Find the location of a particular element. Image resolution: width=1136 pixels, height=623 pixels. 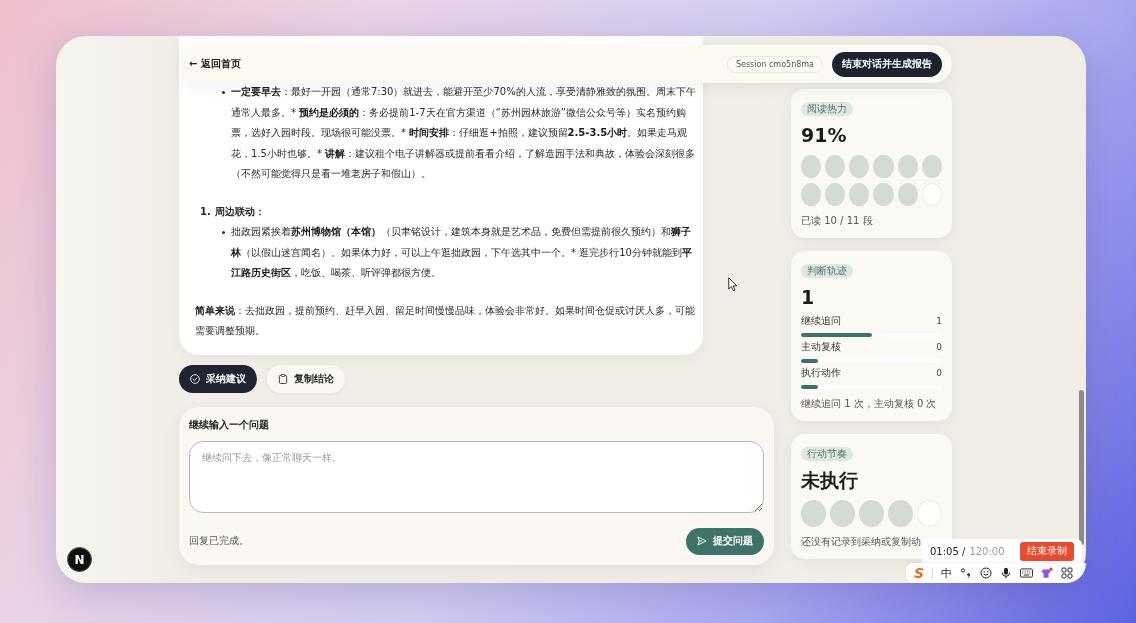

status-text: 回复已完成。 is located at coordinates (219, 541).